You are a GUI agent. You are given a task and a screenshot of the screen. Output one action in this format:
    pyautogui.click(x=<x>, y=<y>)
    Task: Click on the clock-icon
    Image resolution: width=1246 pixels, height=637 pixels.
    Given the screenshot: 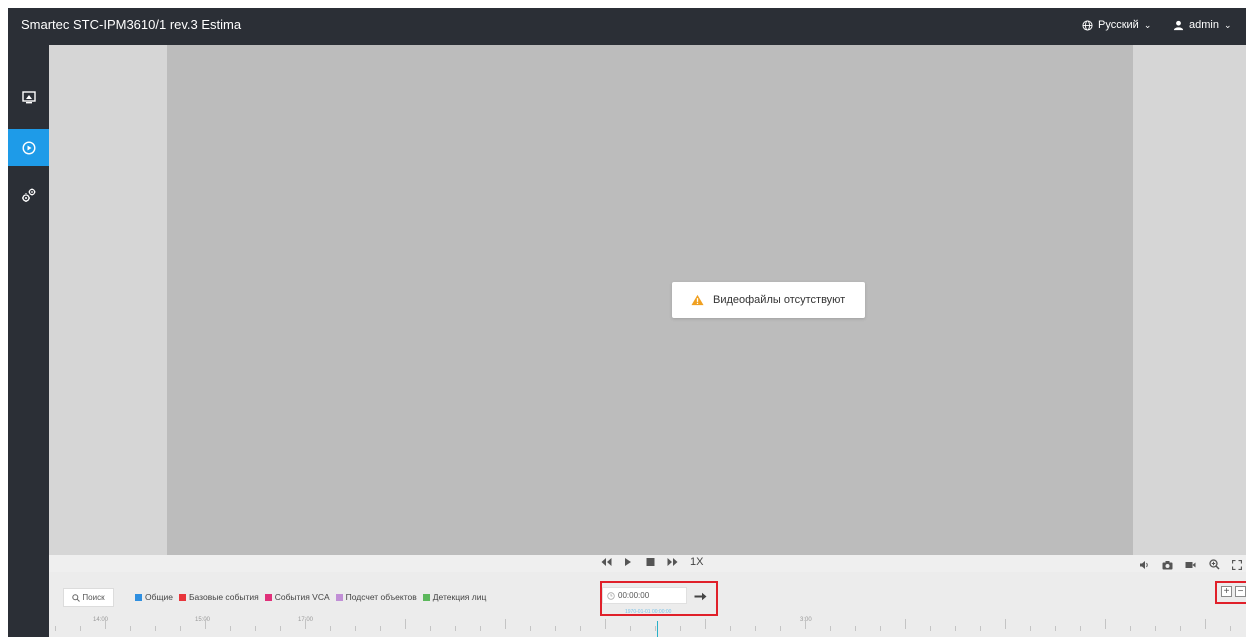 What is the action you would take?
    pyautogui.click(x=611, y=595)
    